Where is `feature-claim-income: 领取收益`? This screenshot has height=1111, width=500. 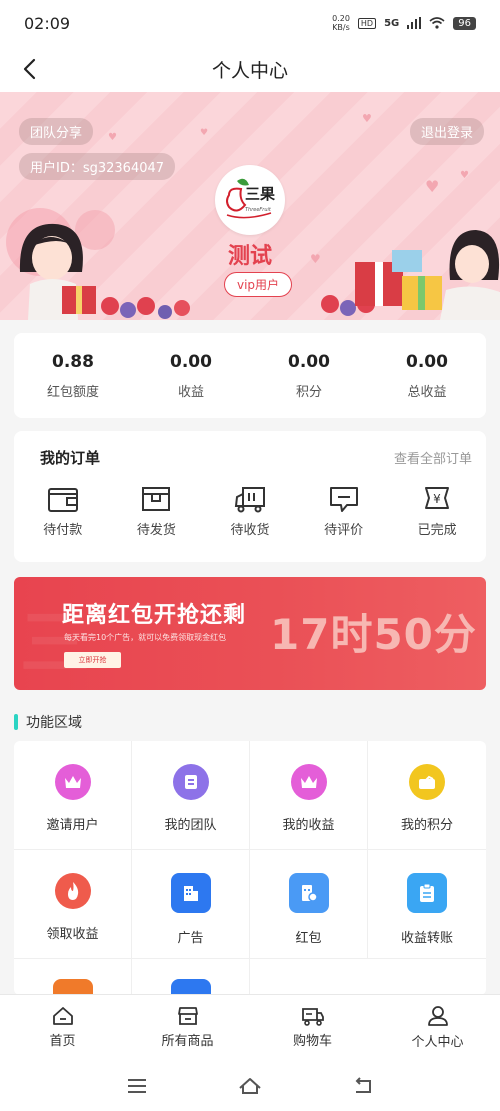 feature-claim-income: 领取收益 is located at coordinates (73, 904).